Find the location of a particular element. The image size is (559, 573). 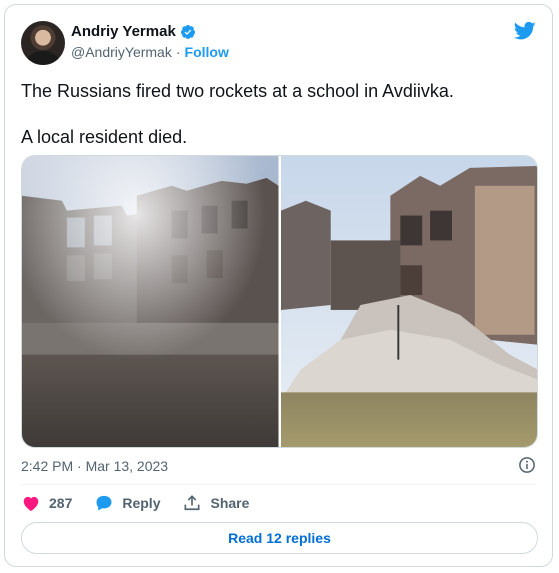

author-name-row: Andriy Yermak is located at coordinates (133, 31).